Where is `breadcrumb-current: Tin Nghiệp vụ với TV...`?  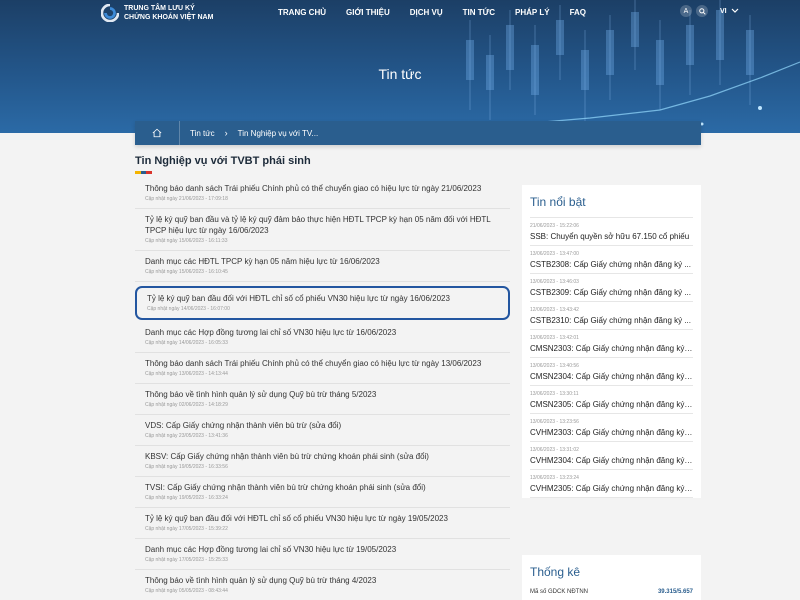 breadcrumb-current: Tin Nghiệp vụ với TV... is located at coordinates (278, 133).